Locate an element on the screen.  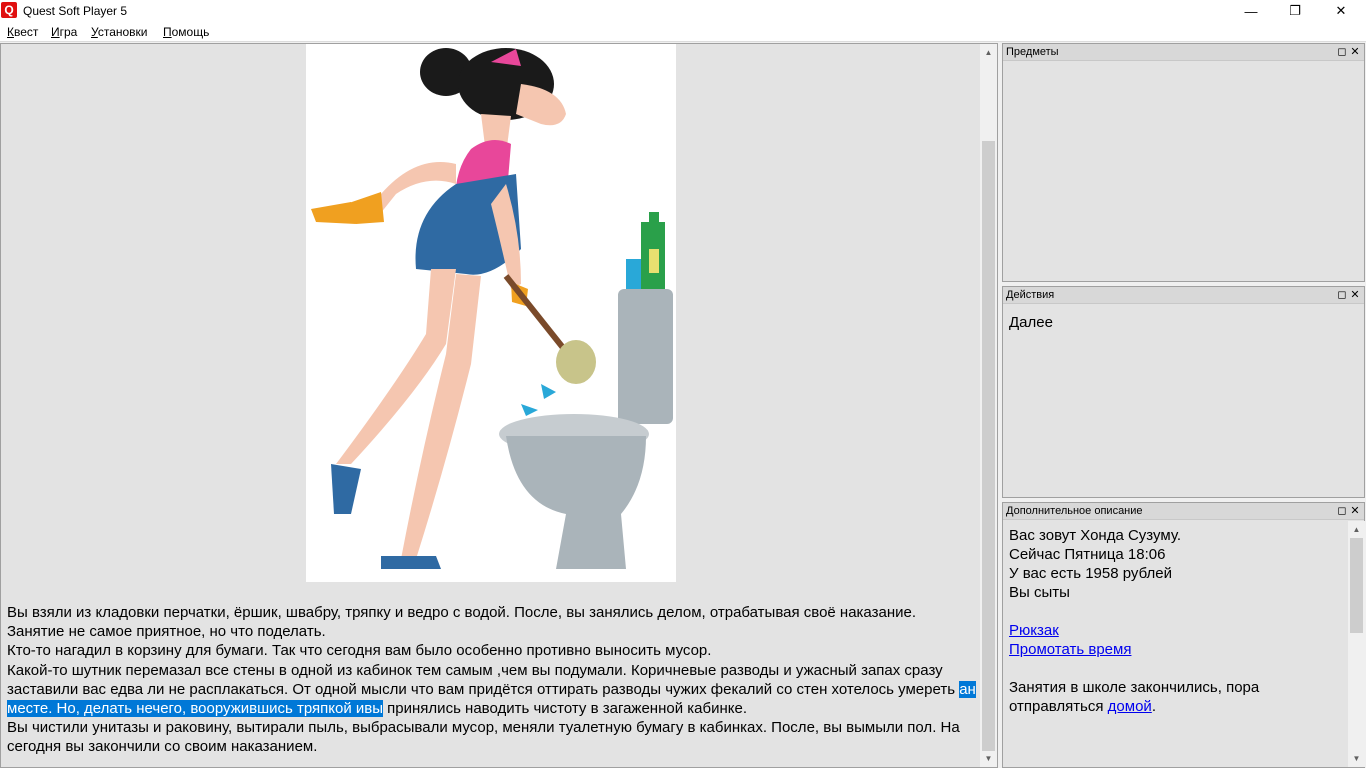
hunger-status: Вы сыты is located at coordinates (1039, 592).